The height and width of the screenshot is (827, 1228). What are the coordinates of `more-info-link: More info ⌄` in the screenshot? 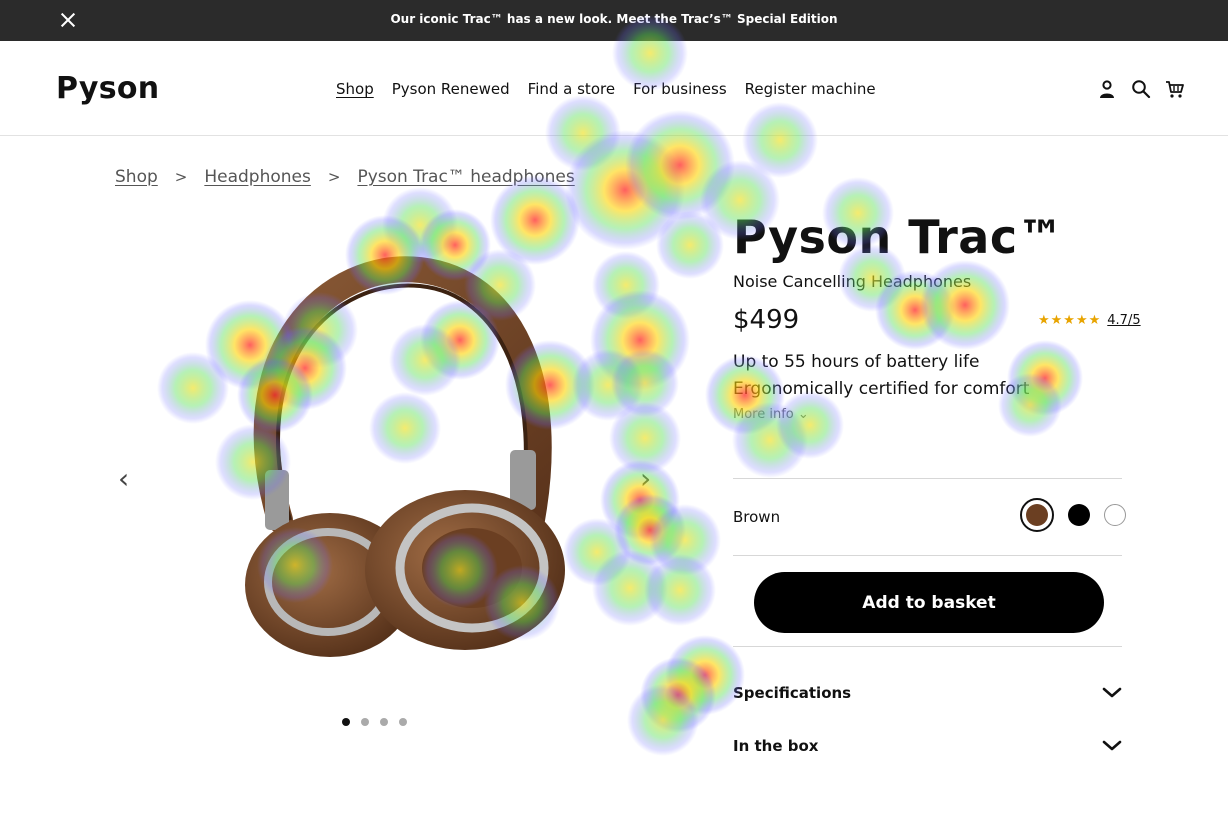 It's located at (943, 414).